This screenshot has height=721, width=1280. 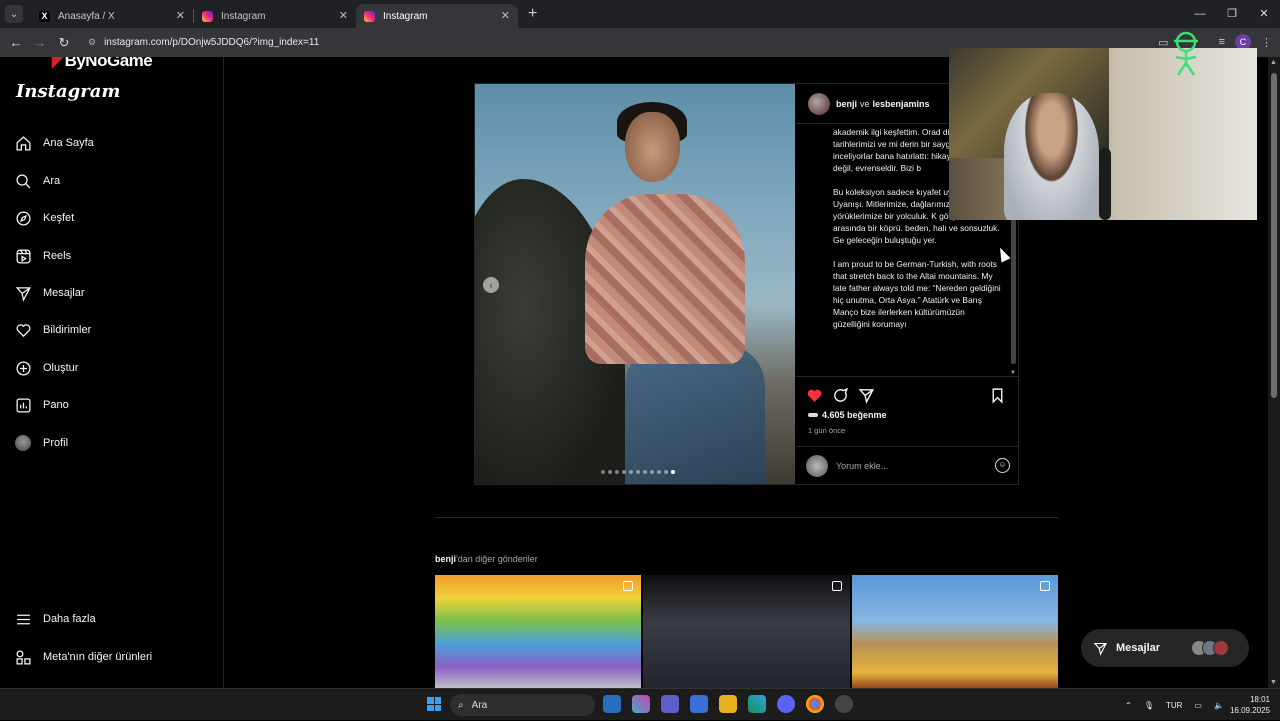 What do you see at coordinates (532, 14) in the screenshot?
I see `new-tab-button: +` at bounding box center [532, 14].